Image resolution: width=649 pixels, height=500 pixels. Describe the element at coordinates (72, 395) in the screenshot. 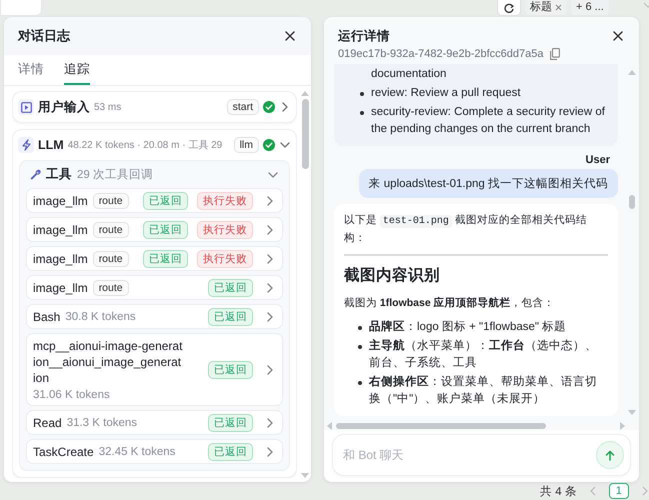

I see `tool-meta: 31.06 K tokens` at that location.